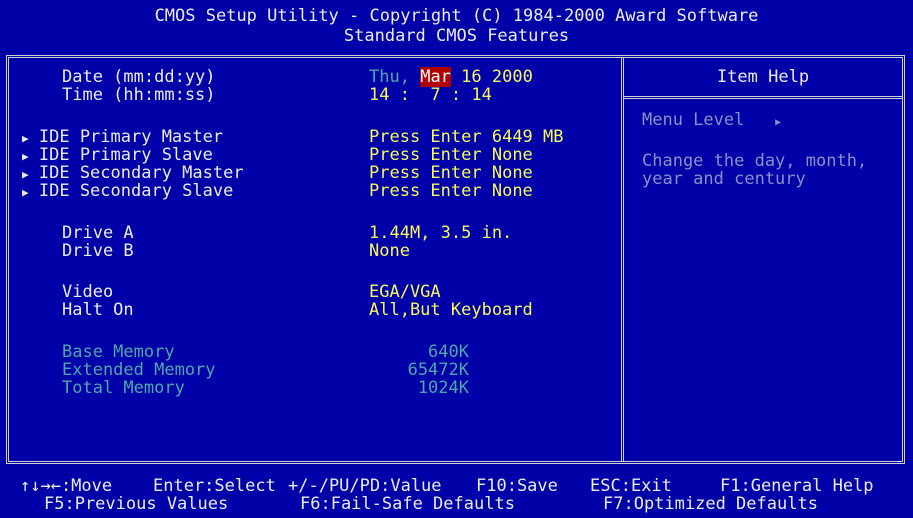 Image resolution: width=913 pixels, height=518 pixels. Describe the element at coordinates (631, 486) in the screenshot. I see `footer-exit: ESC:Exit` at that location.